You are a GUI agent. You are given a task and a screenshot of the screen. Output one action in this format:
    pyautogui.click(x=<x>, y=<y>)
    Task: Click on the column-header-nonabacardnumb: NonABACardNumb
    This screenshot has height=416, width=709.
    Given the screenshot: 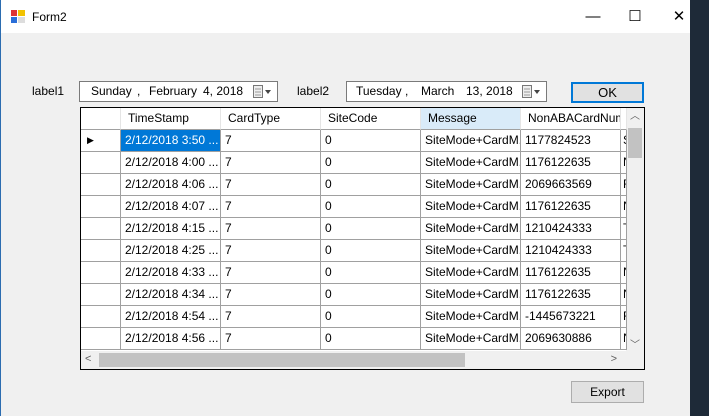 What is the action you would take?
    pyautogui.click(x=571, y=119)
    